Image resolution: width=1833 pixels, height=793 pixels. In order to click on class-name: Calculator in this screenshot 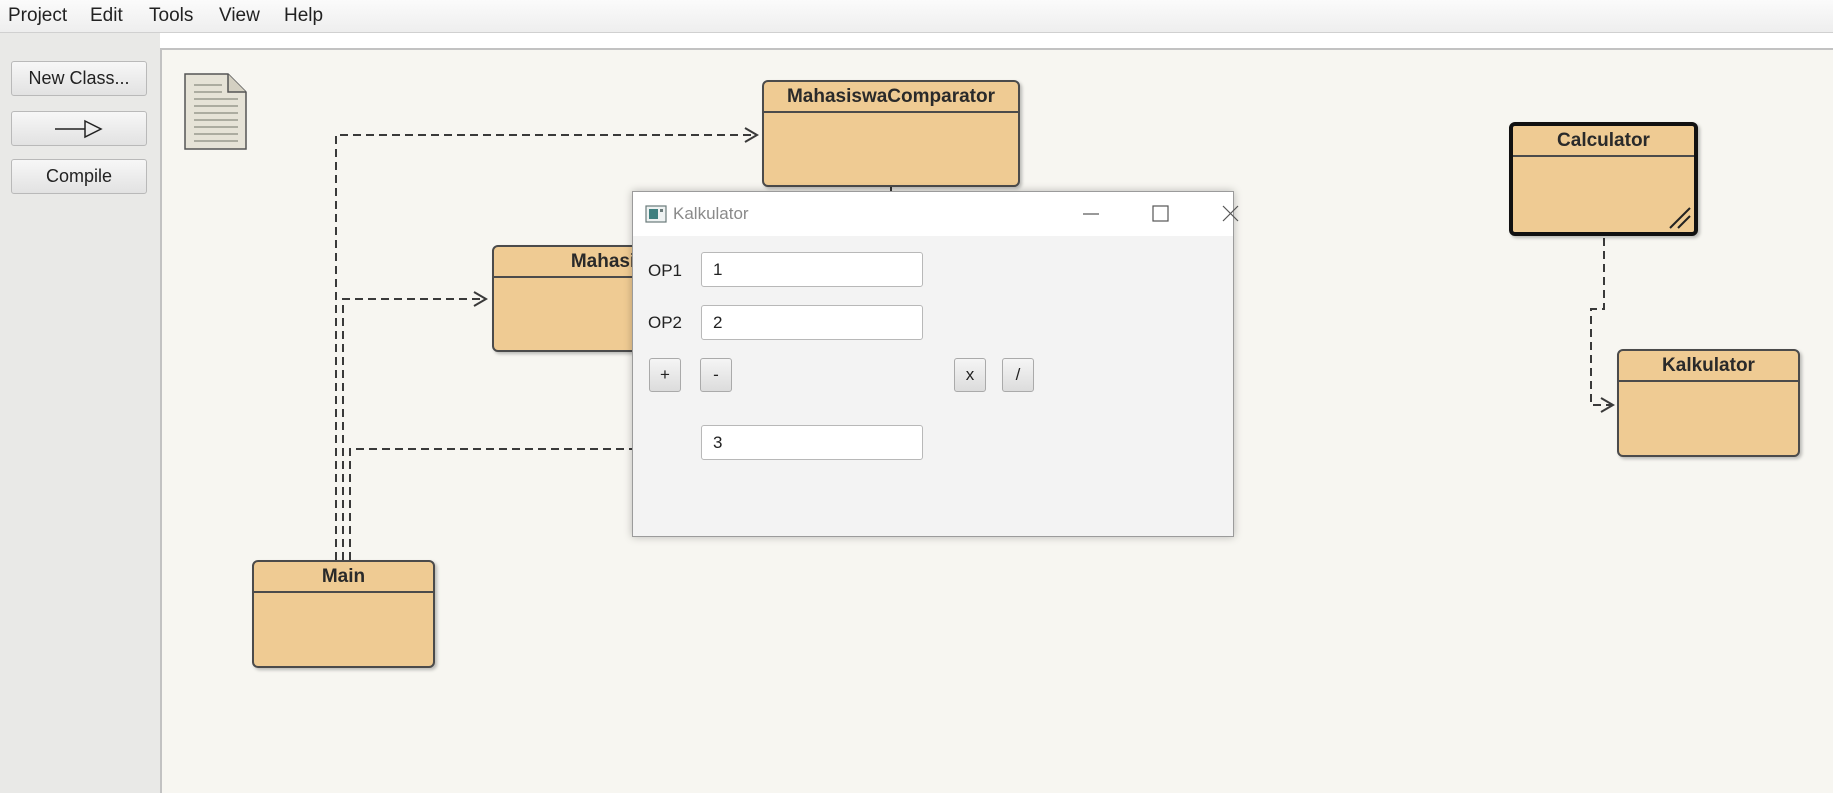, I will do `click(1603, 141)`.